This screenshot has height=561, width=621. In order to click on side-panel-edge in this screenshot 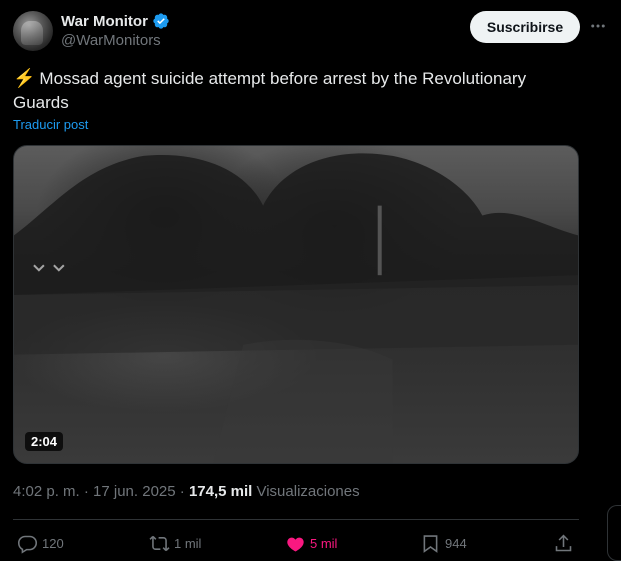, I will do `click(614, 533)`.